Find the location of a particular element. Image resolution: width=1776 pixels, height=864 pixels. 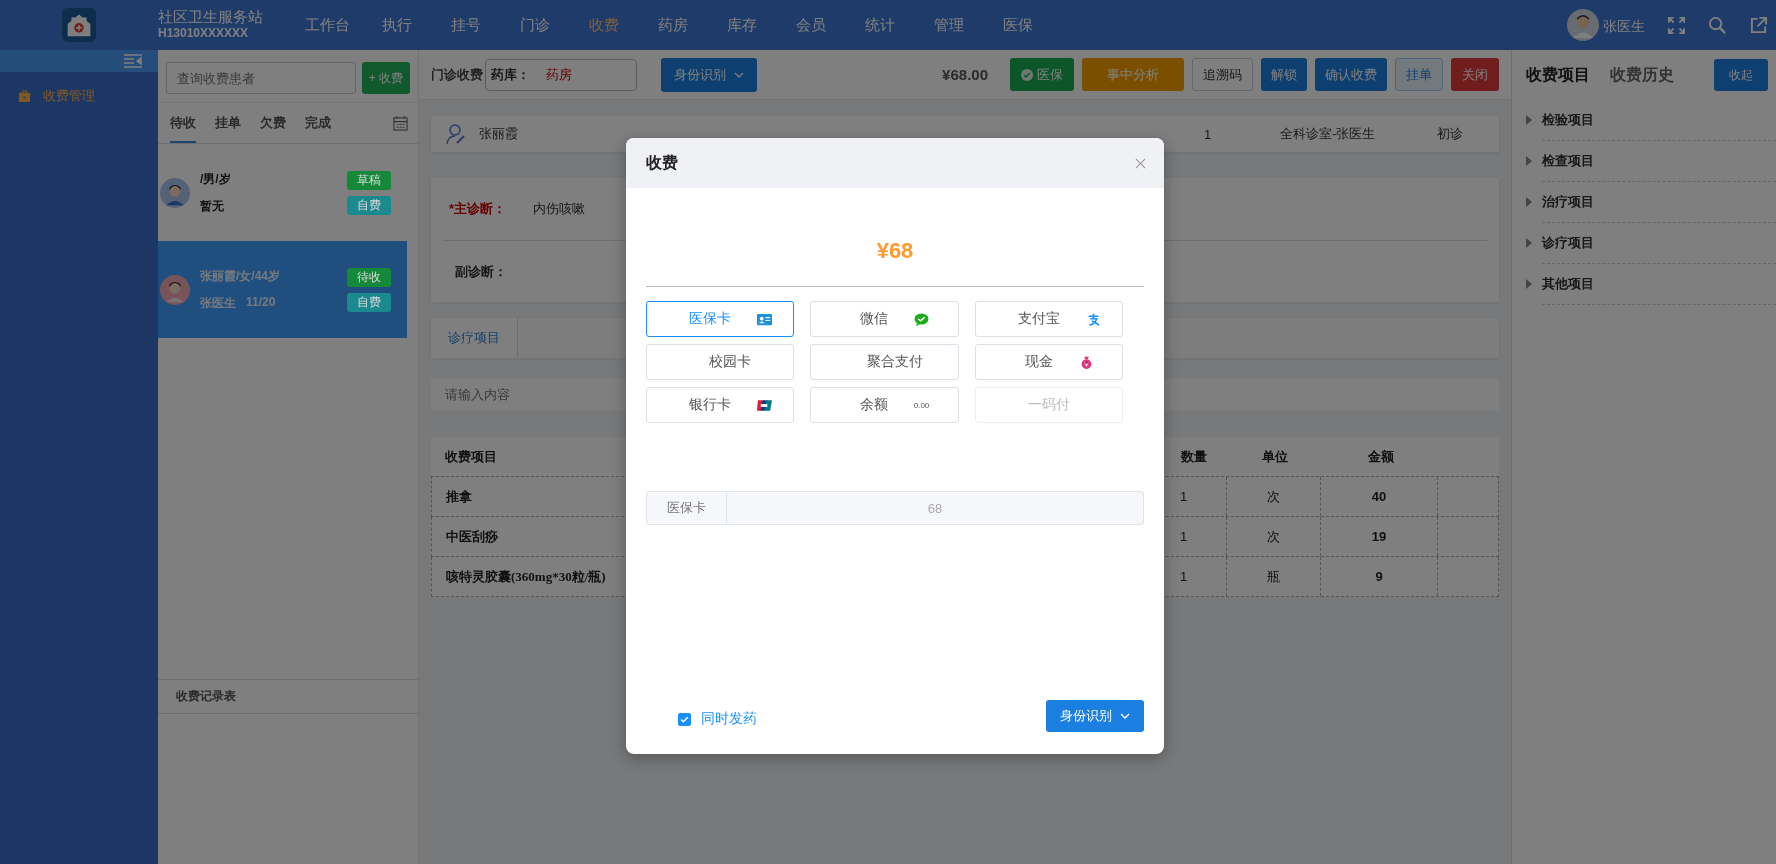

dialog-title: 收费 is located at coordinates (662, 162).